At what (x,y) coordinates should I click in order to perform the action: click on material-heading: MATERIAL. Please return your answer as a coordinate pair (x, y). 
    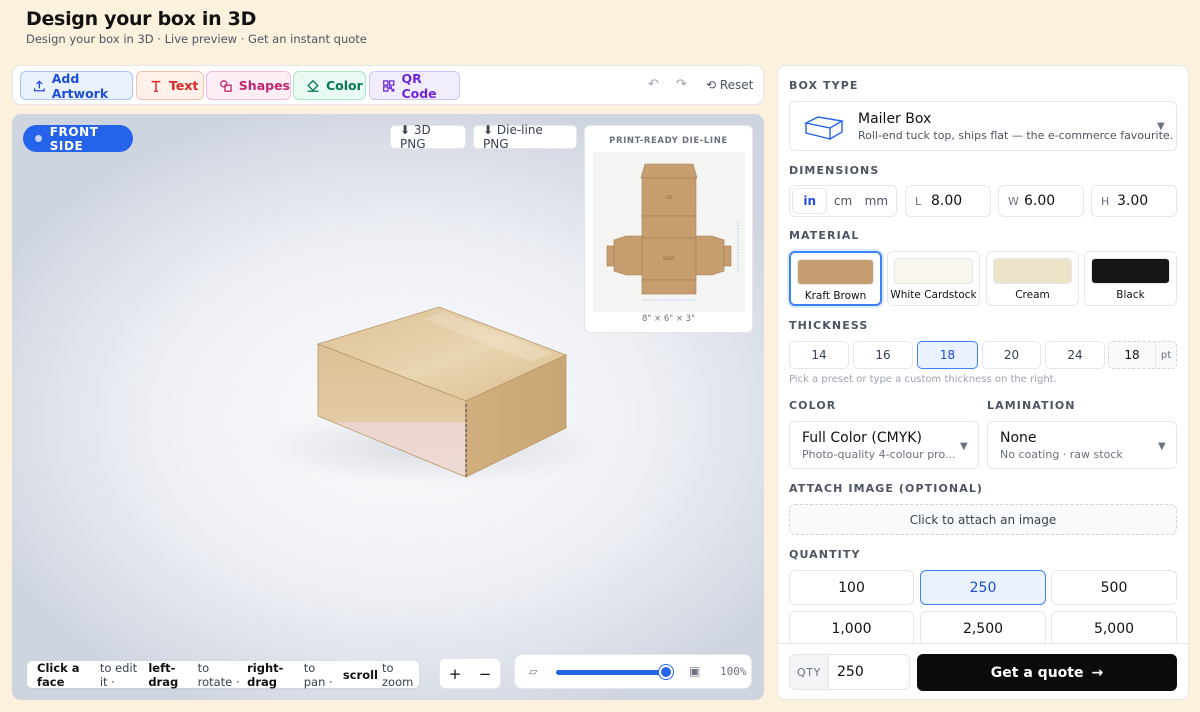
    Looking at the image, I should click on (824, 235).